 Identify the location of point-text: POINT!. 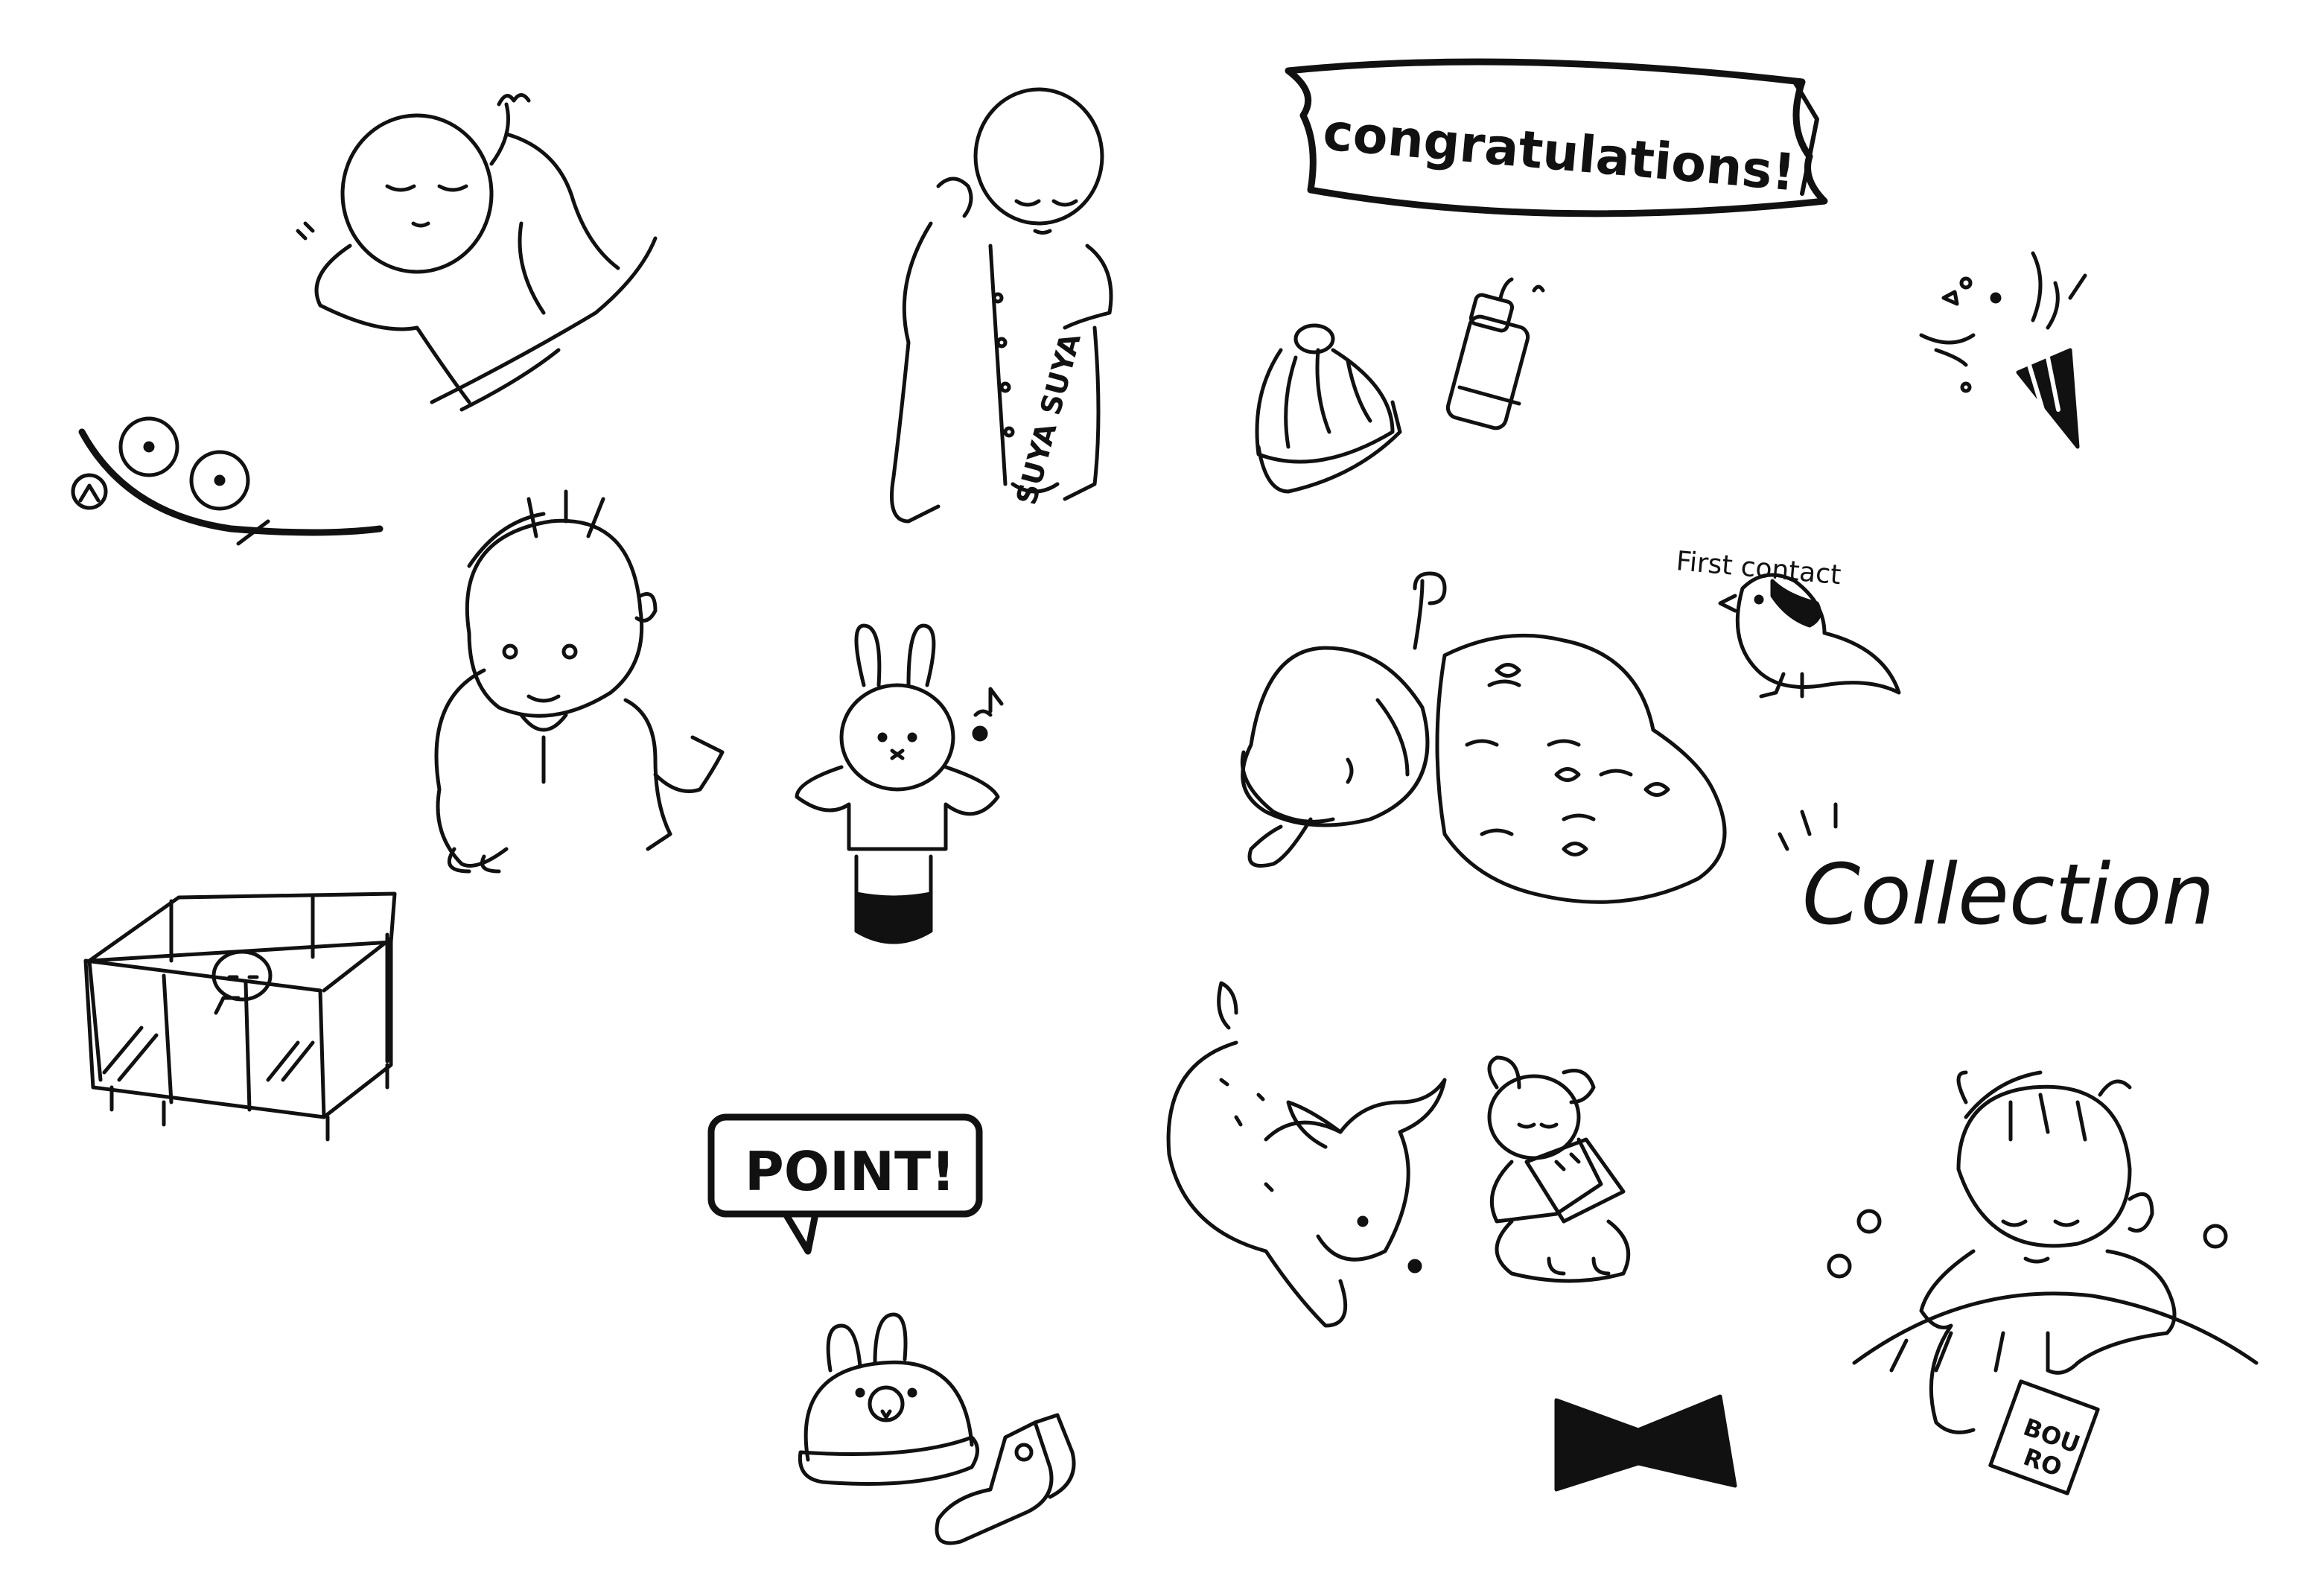
(850, 1171).